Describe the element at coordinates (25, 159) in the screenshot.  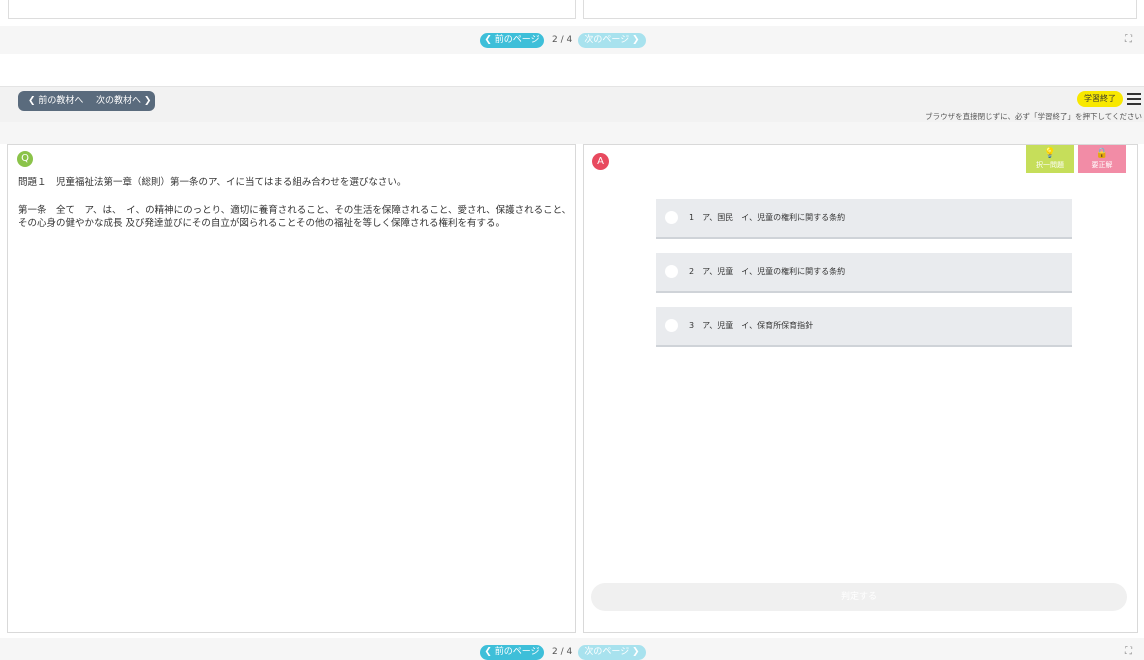
I see `question-badge: Q` at that location.